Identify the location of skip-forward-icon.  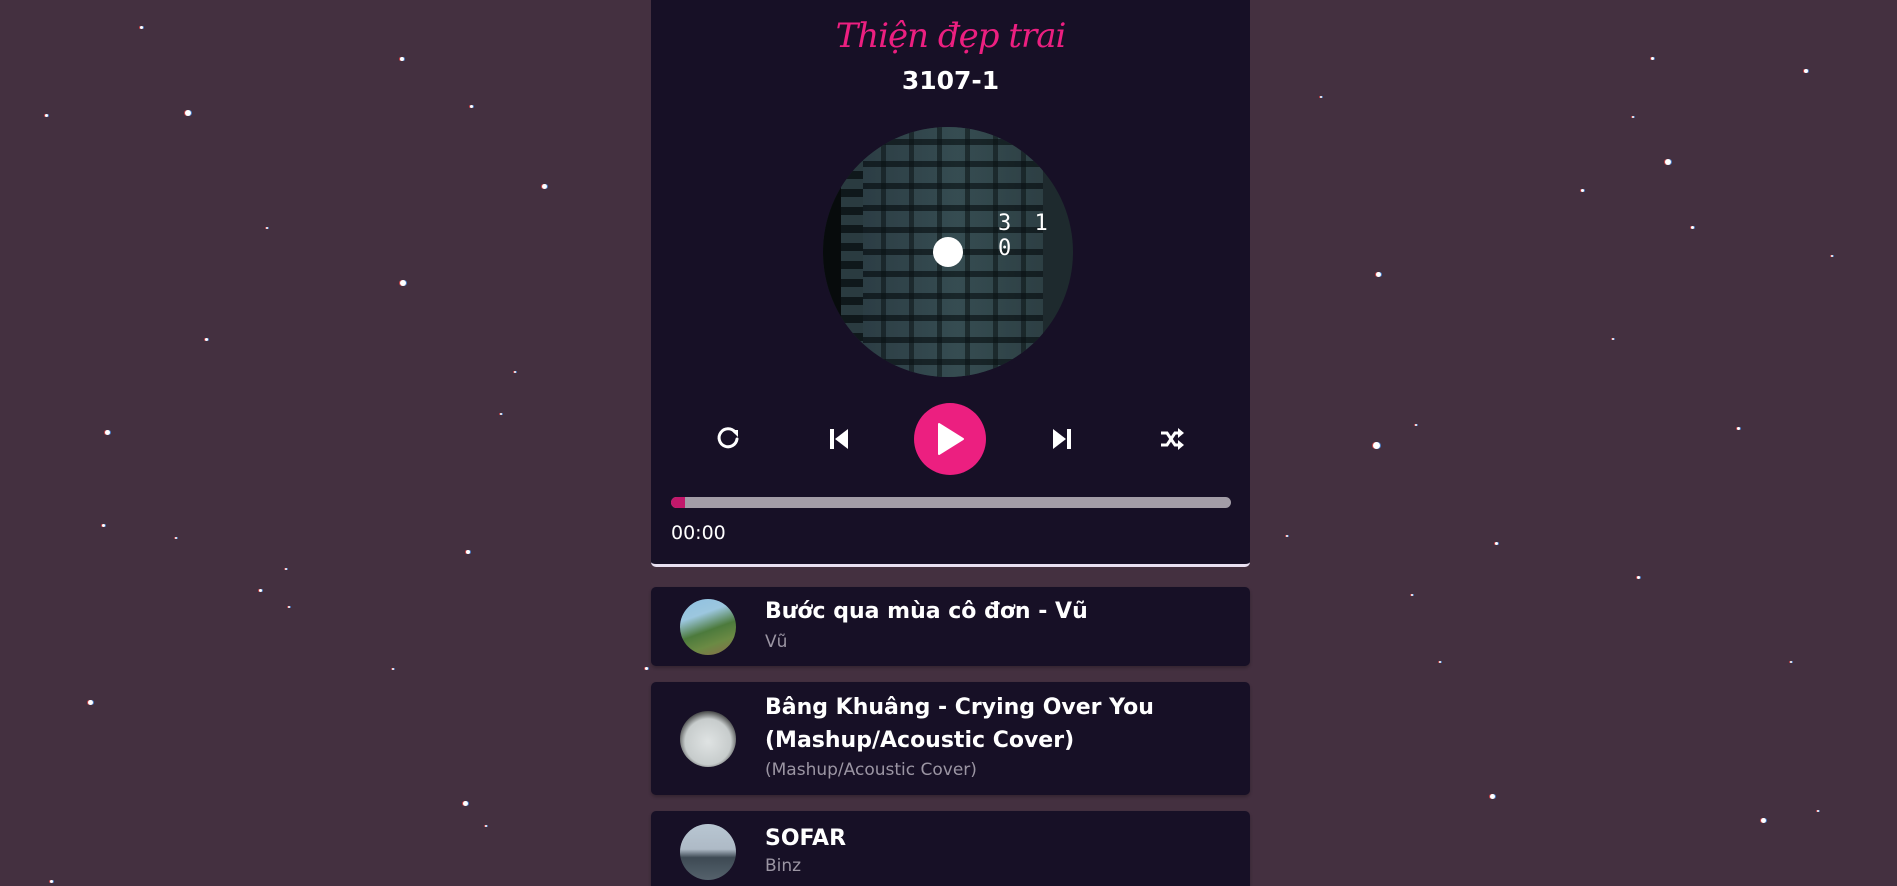
(1062, 439).